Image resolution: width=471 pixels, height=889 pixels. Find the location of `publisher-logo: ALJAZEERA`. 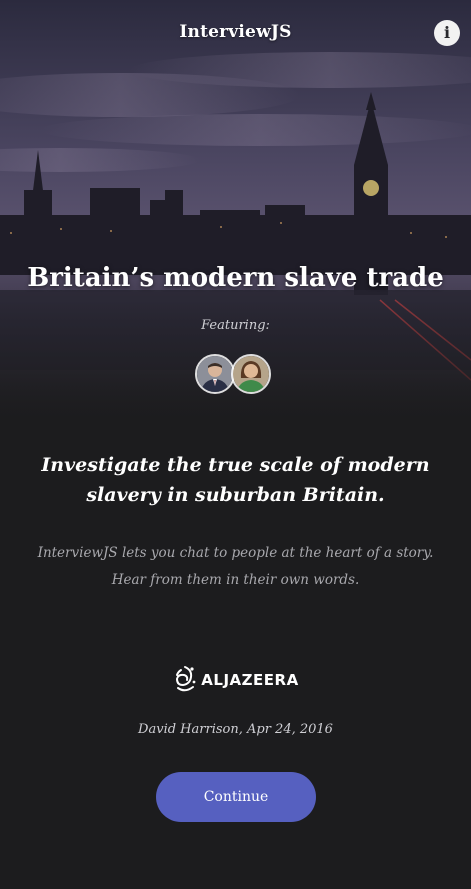

publisher-logo: ALJAZEERA is located at coordinates (235, 680).